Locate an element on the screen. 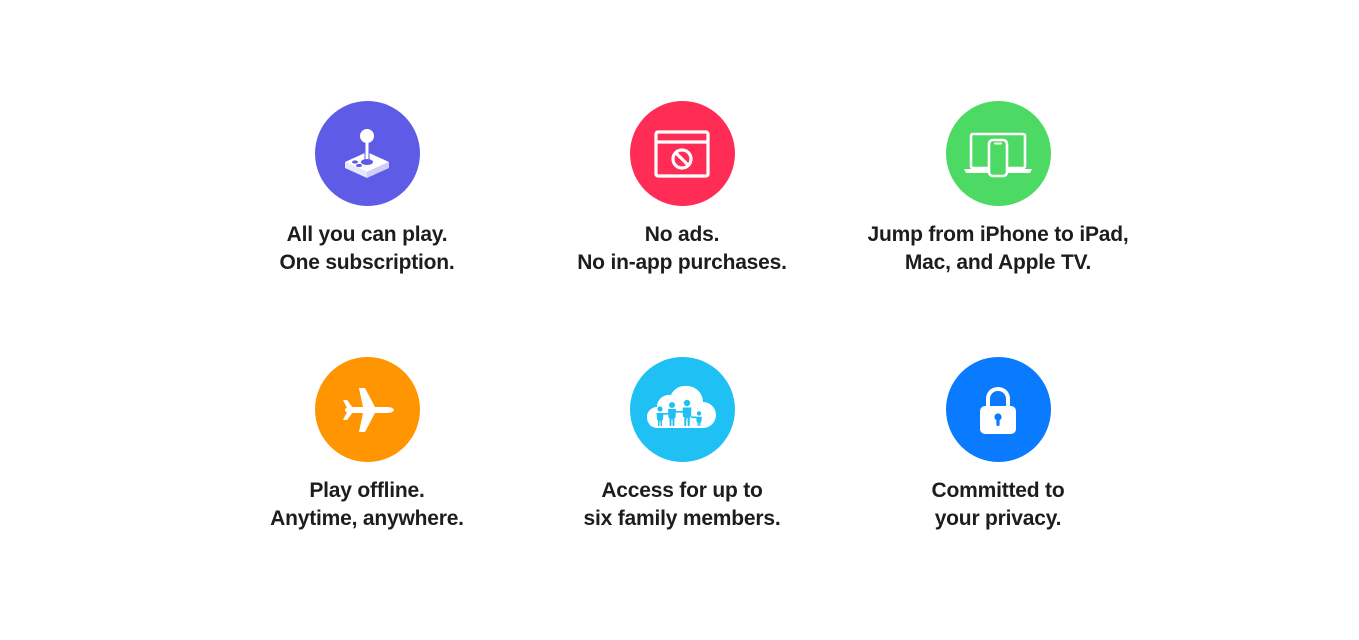  caption-line-1: Committed to is located at coordinates (998, 490).